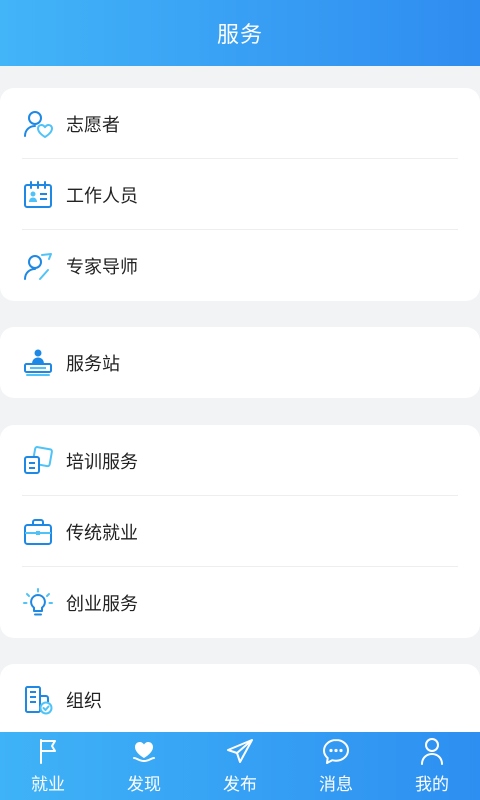 This screenshot has height=800, width=480. I want to click on menu-item-label: 培训服务, so click(102, 462).